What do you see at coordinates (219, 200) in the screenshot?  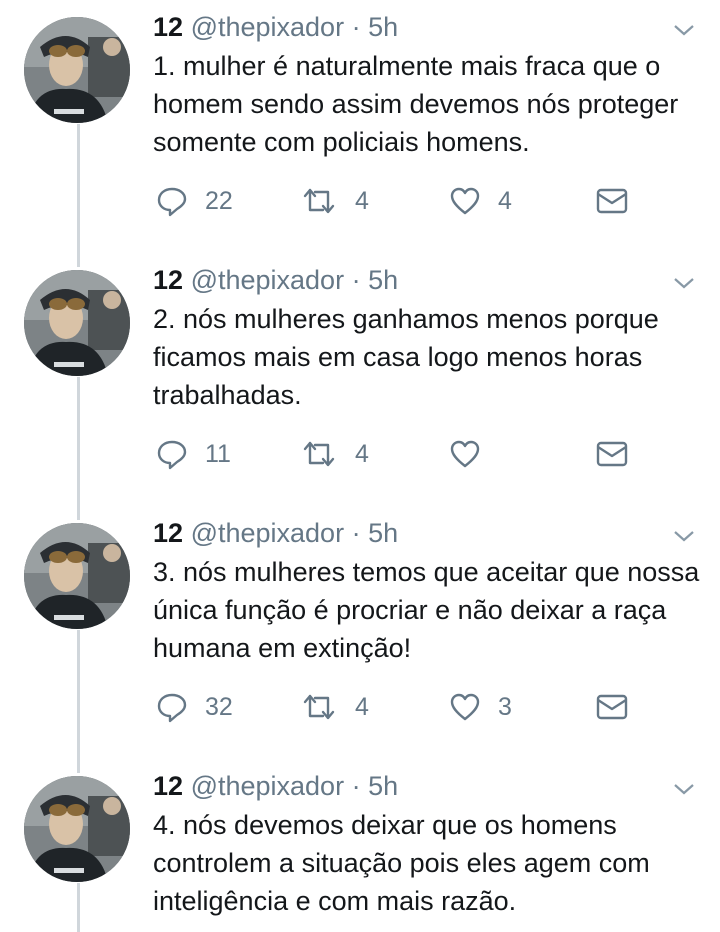 I see `reply-count: 22` at bounding box center [219, 200].